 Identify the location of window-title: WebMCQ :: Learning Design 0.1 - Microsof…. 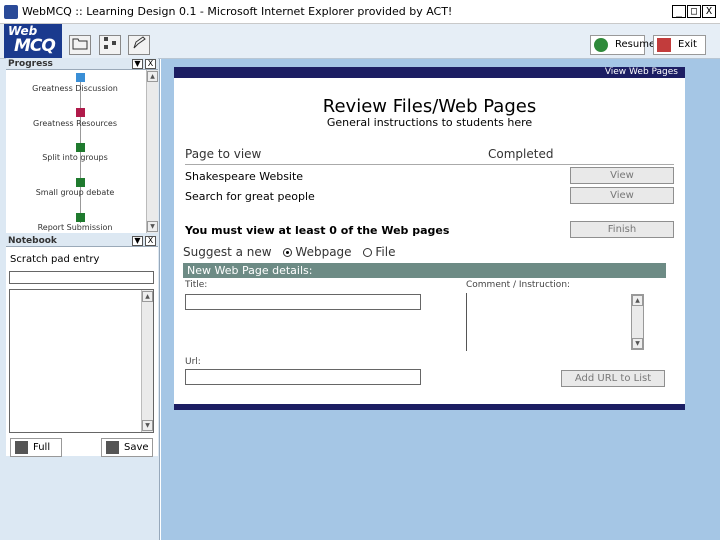
(237, 11).